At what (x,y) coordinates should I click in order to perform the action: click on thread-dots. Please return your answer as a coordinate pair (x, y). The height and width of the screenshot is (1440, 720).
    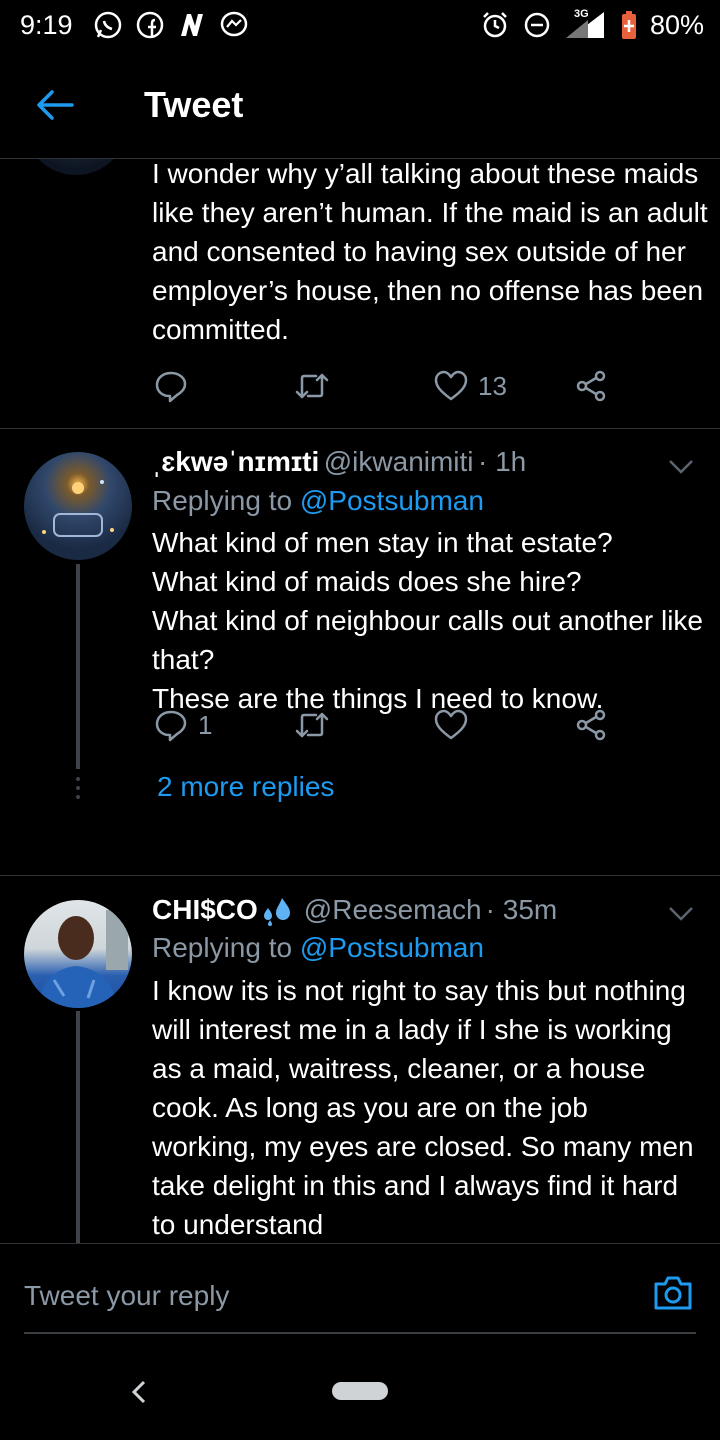
    Looking at the image, I should click on (78, 788).